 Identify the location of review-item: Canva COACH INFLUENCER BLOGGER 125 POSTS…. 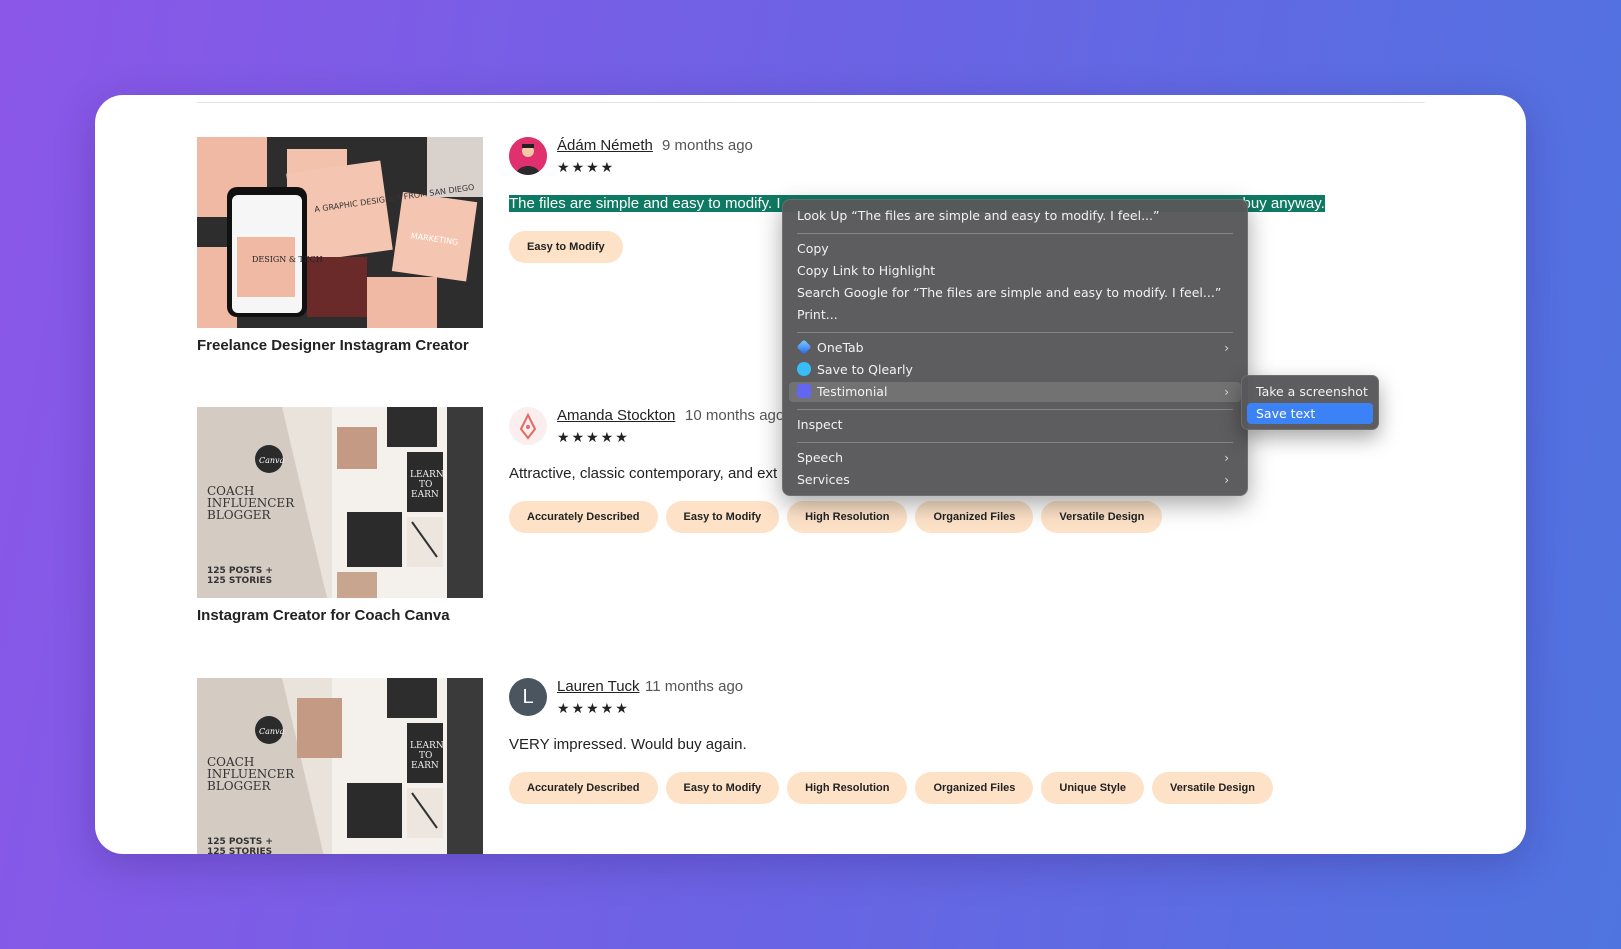
(817, 766).